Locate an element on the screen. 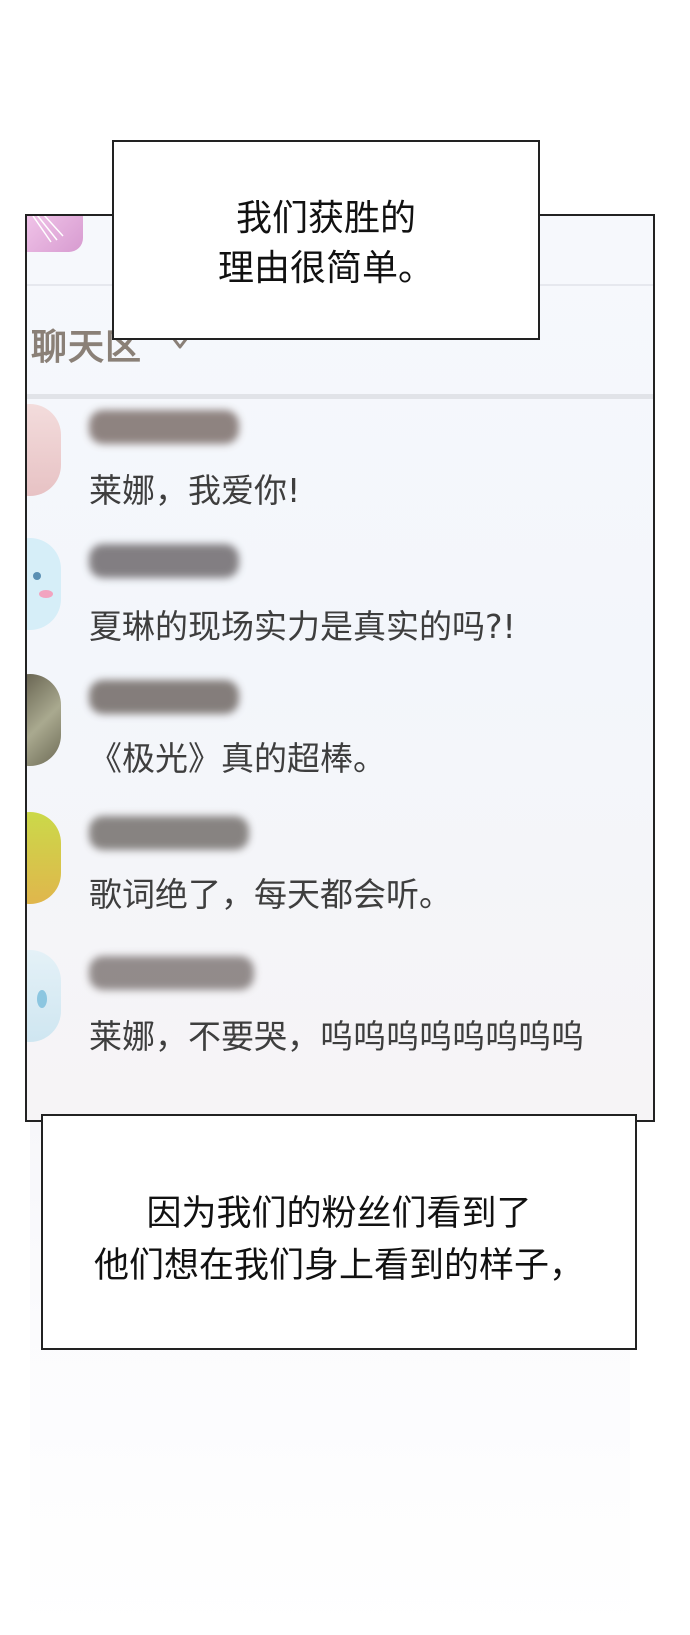 This screenshot has width=690, height=1635. narration-box-top: 我们获胜的 理由很简单。 is located at coordinates (326, 240).